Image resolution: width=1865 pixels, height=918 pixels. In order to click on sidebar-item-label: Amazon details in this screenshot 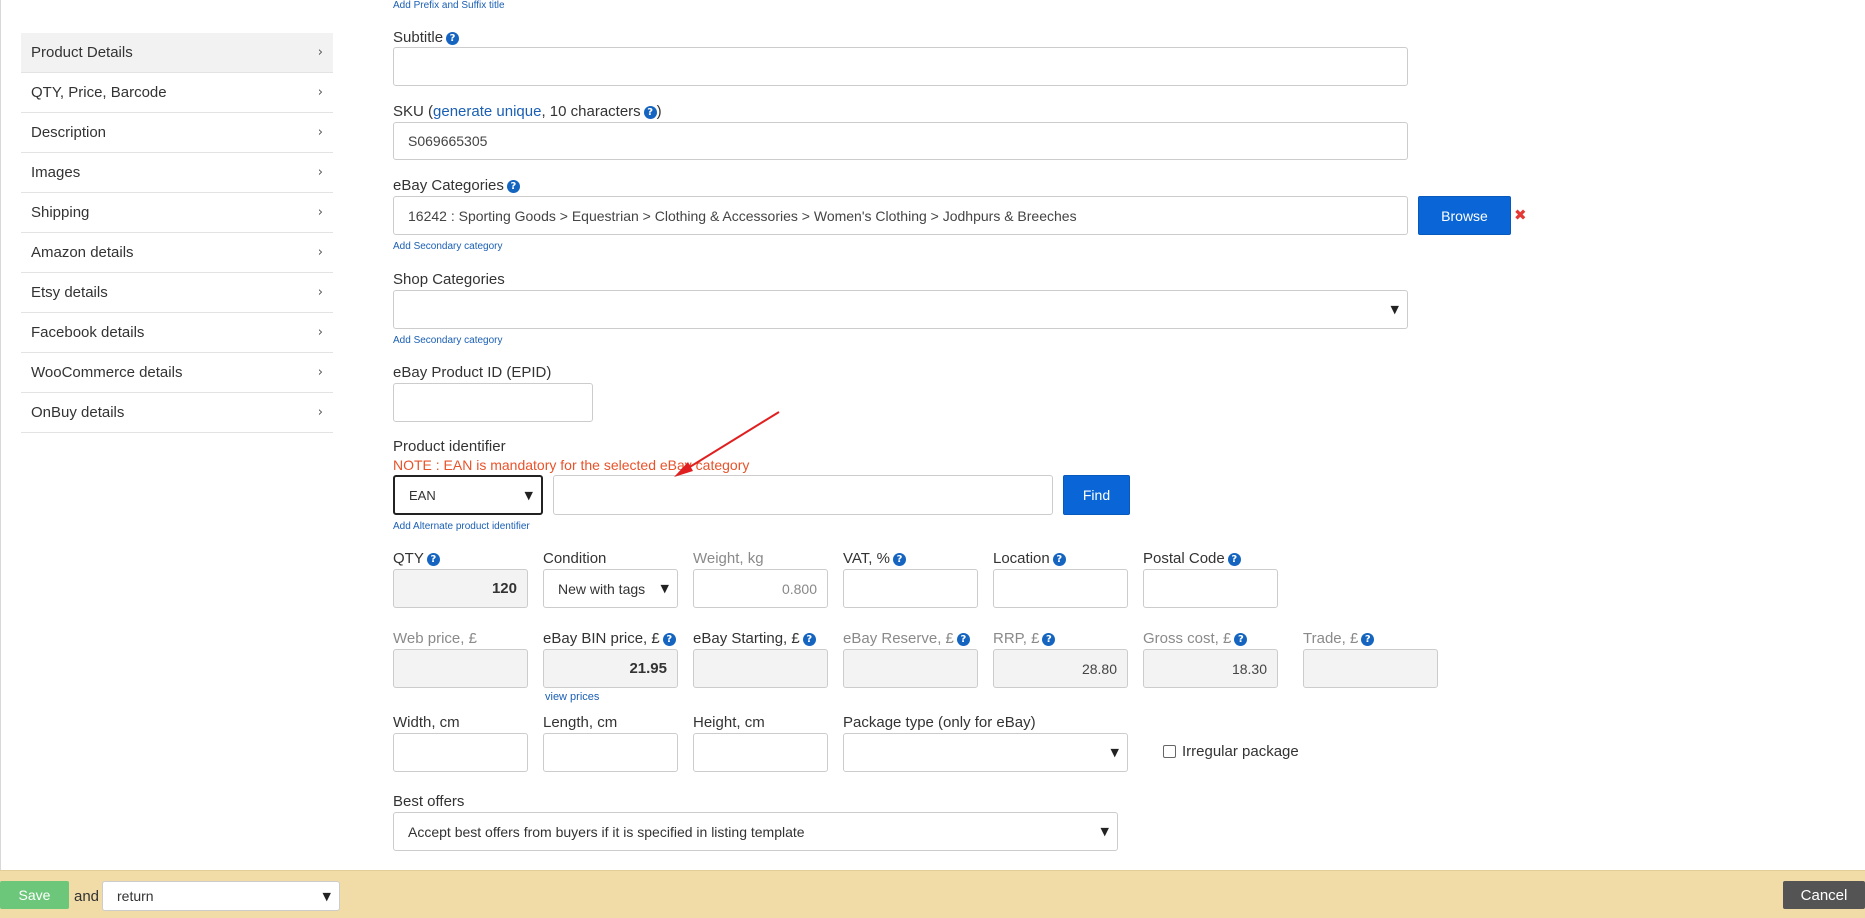, I will do `click(82, 252)`.